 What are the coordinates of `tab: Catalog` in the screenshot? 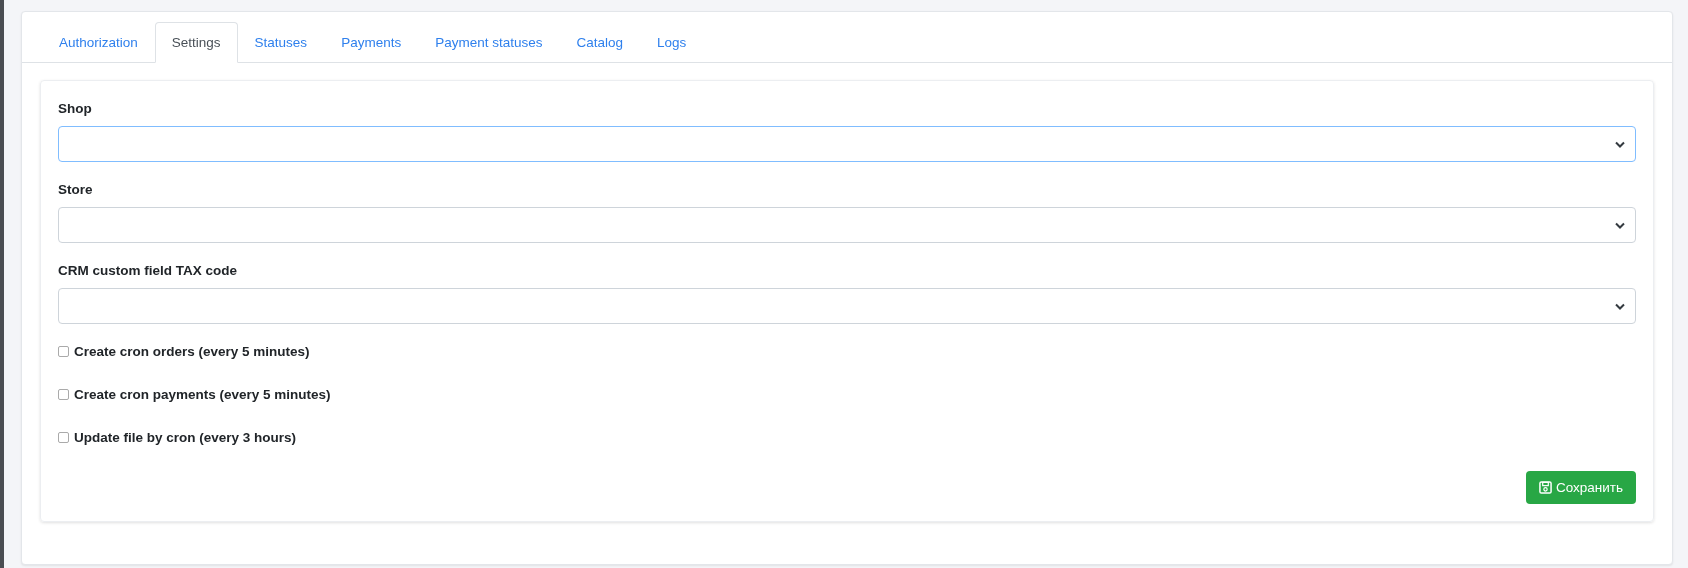 It's located at (599, 42).